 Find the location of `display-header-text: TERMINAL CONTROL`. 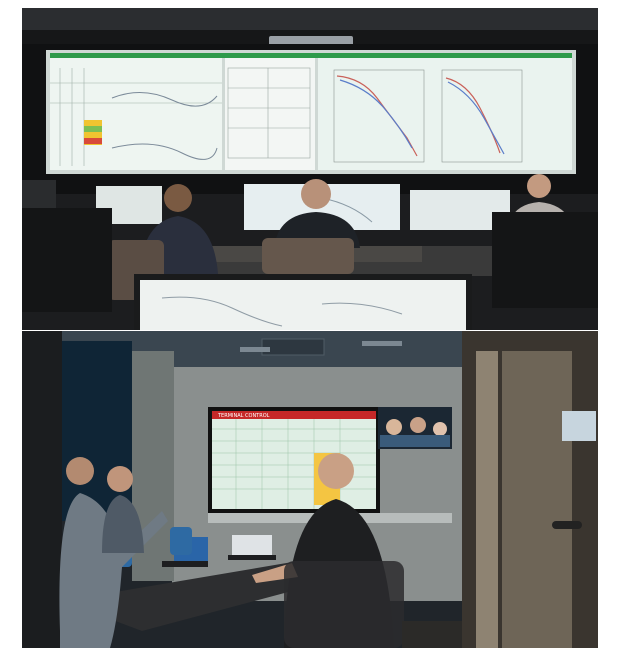

display-header-text: TERMINAL CONTROL is located at coordinates (243, 416).